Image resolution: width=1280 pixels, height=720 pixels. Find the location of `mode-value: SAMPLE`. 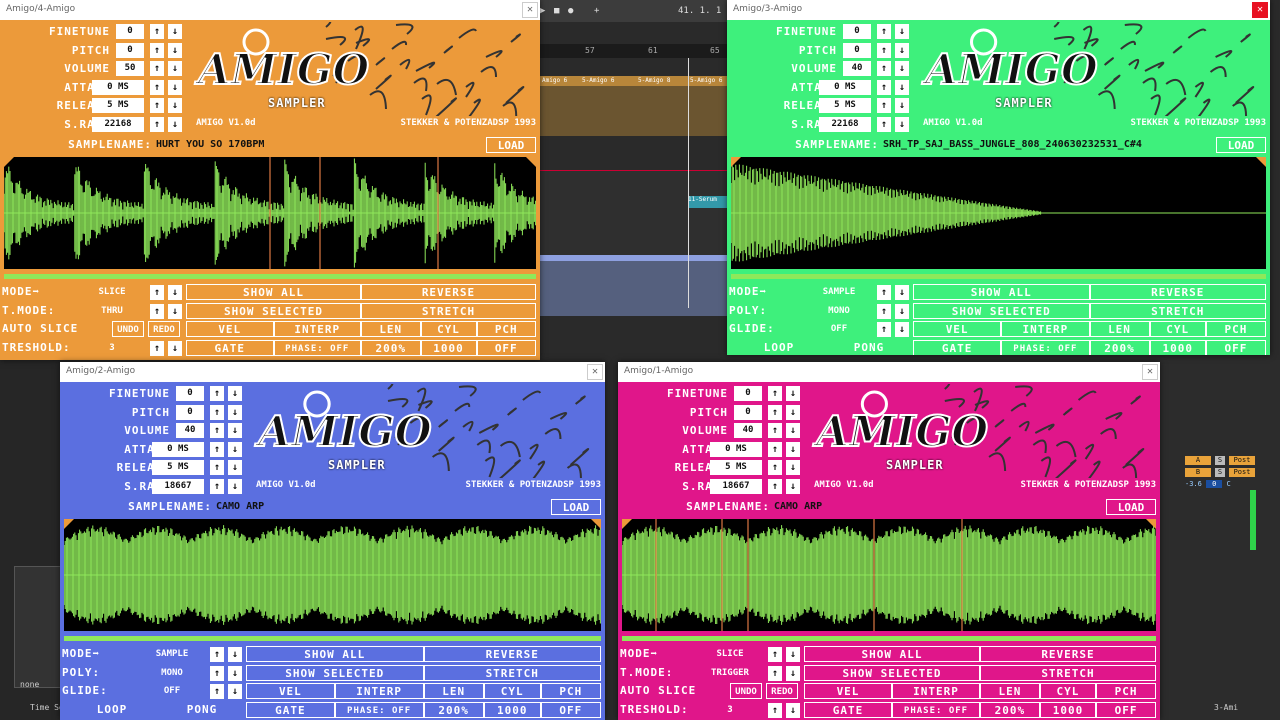

mode-value: SAMPLE is located at coordinates (172, 654).